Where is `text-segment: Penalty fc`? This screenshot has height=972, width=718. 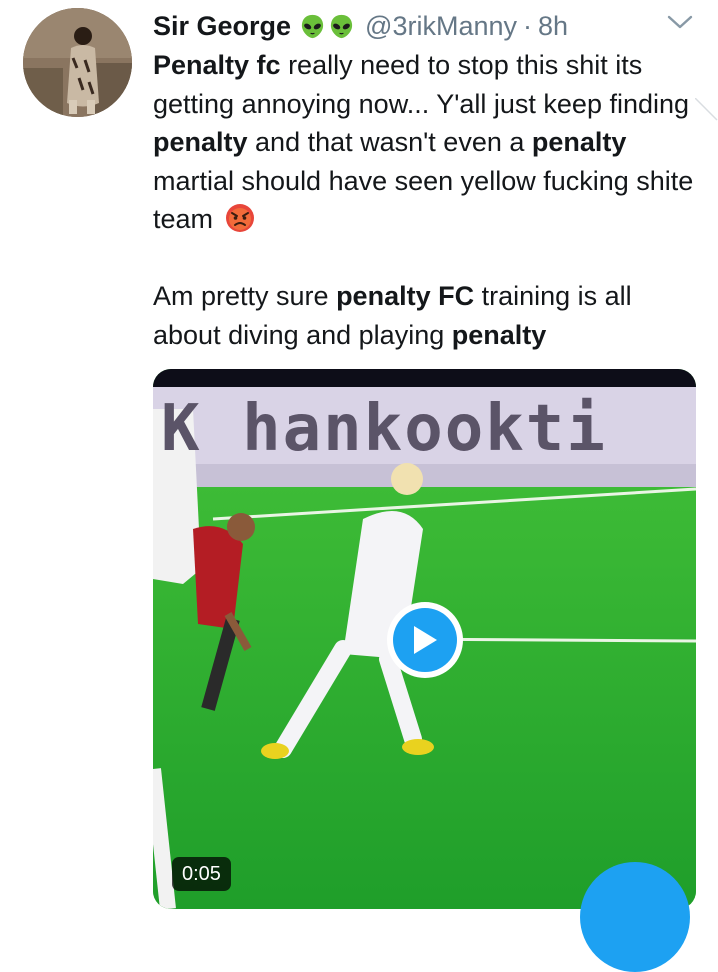 text-segment: Penalty fc is located at coordinates (217, 65).